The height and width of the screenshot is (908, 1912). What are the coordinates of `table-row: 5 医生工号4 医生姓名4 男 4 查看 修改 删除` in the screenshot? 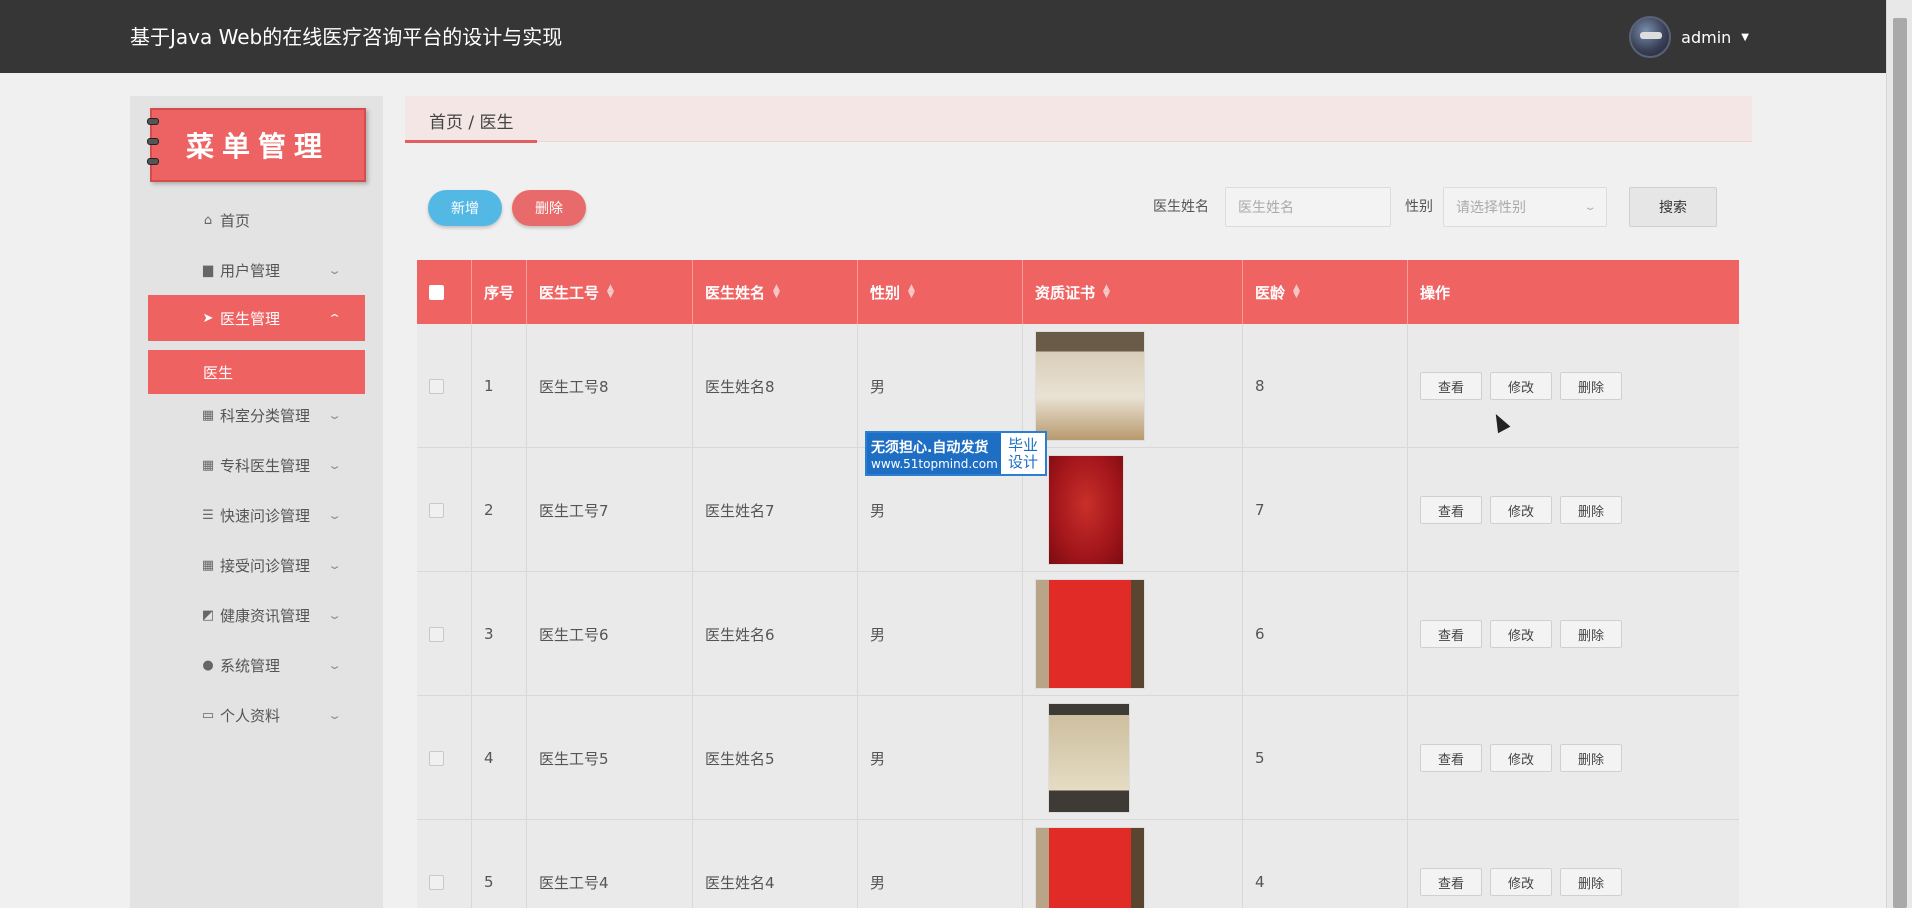 It's located at (1078, 864).